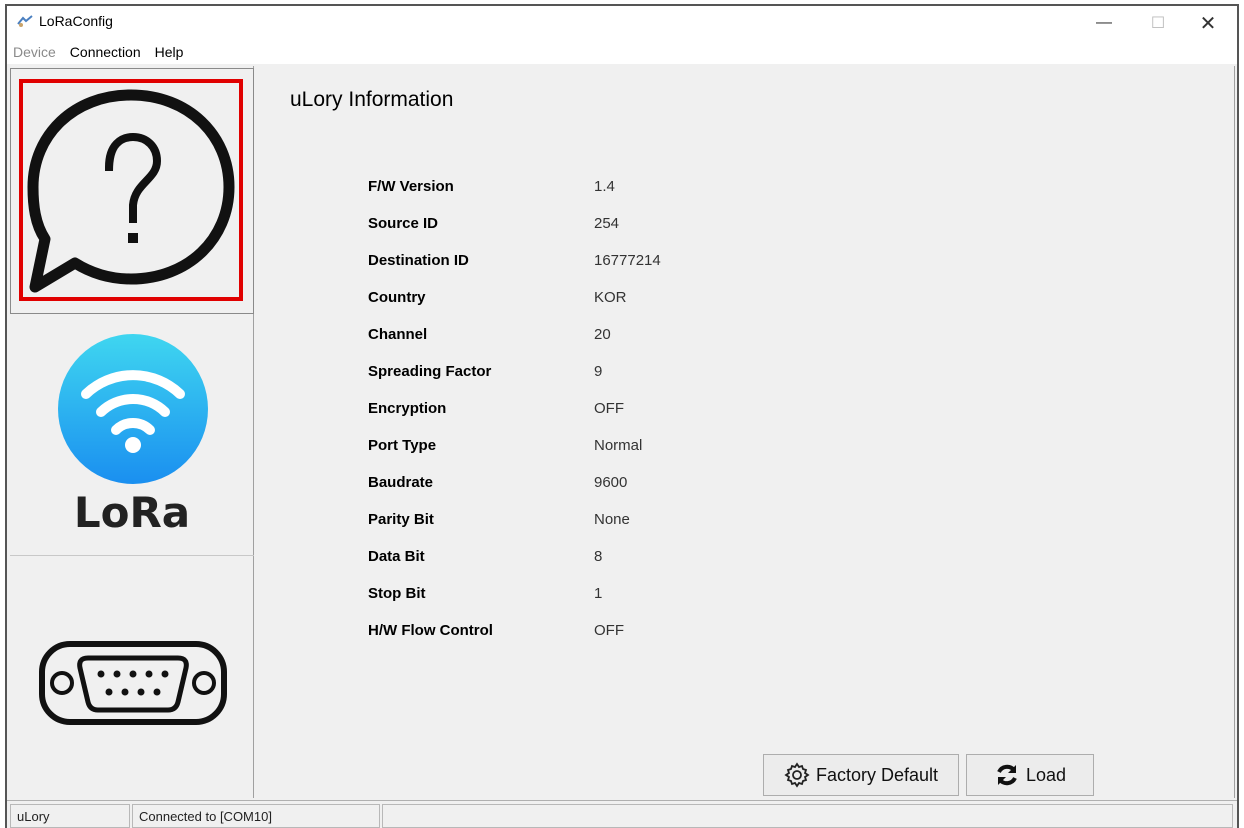 This screenshot has width=1244, height=828. What do you see at coordinates (430, 630) in the screenshot?
I see `info-label: H/W Flow Control` at bounding box center [430, 630].